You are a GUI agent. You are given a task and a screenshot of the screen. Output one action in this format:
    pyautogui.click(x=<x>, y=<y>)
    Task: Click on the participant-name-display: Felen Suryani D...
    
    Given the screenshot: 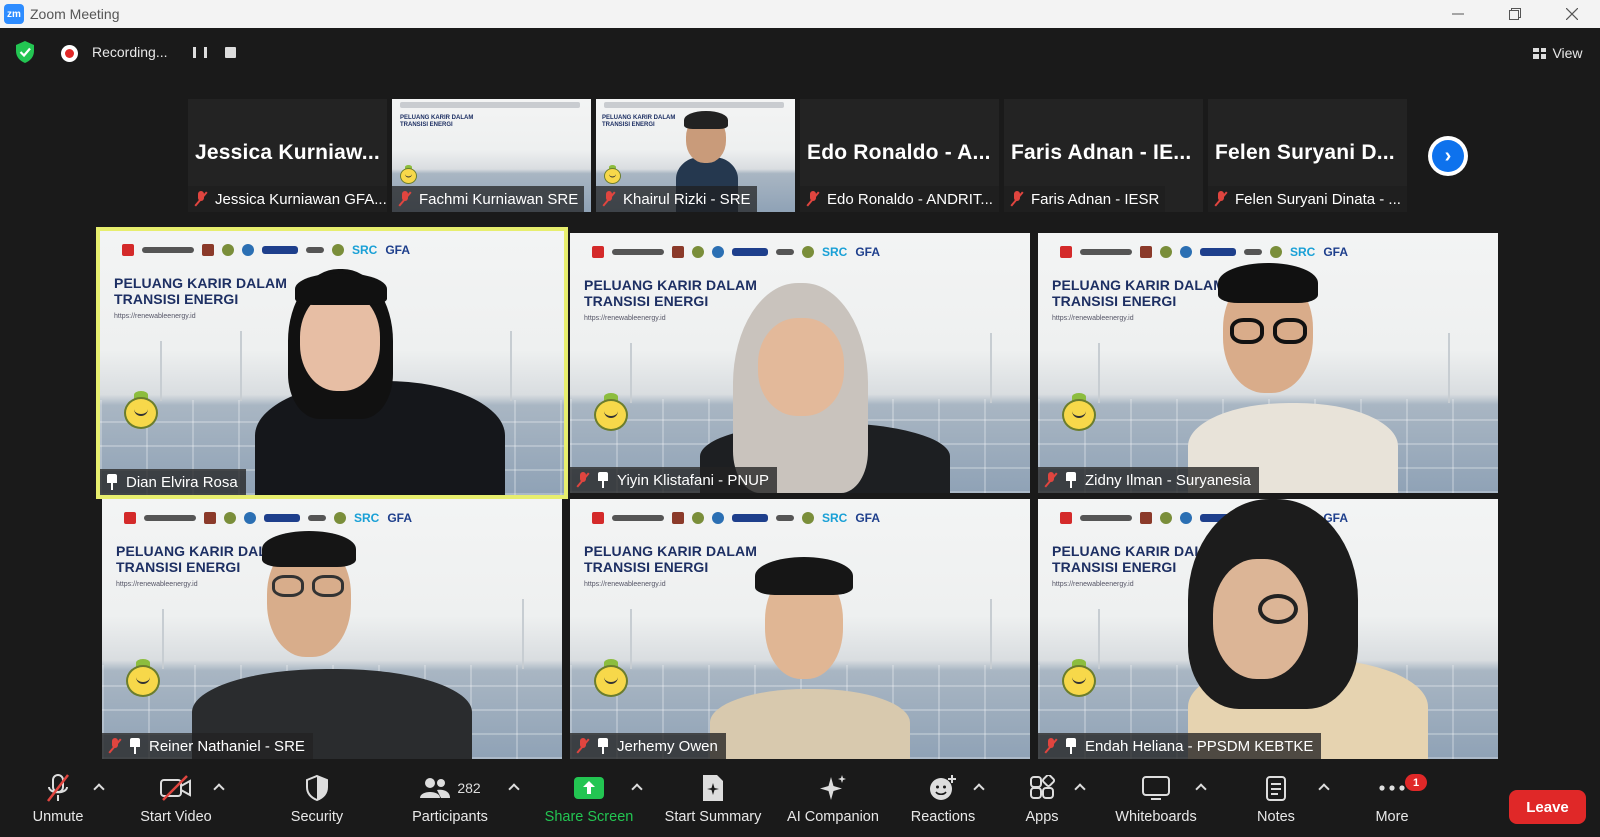 What is the action you would take?
    pyautogui.click(x=1305, y=152)
    